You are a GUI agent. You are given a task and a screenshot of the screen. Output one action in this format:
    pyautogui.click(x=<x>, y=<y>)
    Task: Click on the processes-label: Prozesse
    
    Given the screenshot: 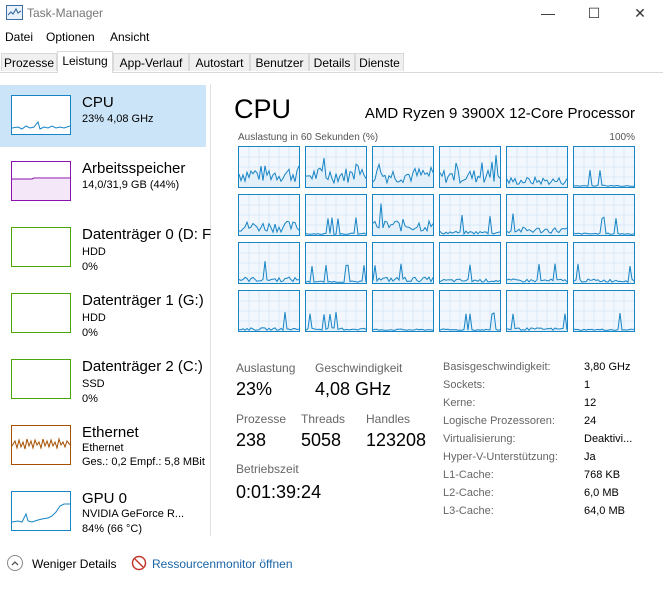 What is the action you would take?
    pyautogui.click(x=261, y=419)
    